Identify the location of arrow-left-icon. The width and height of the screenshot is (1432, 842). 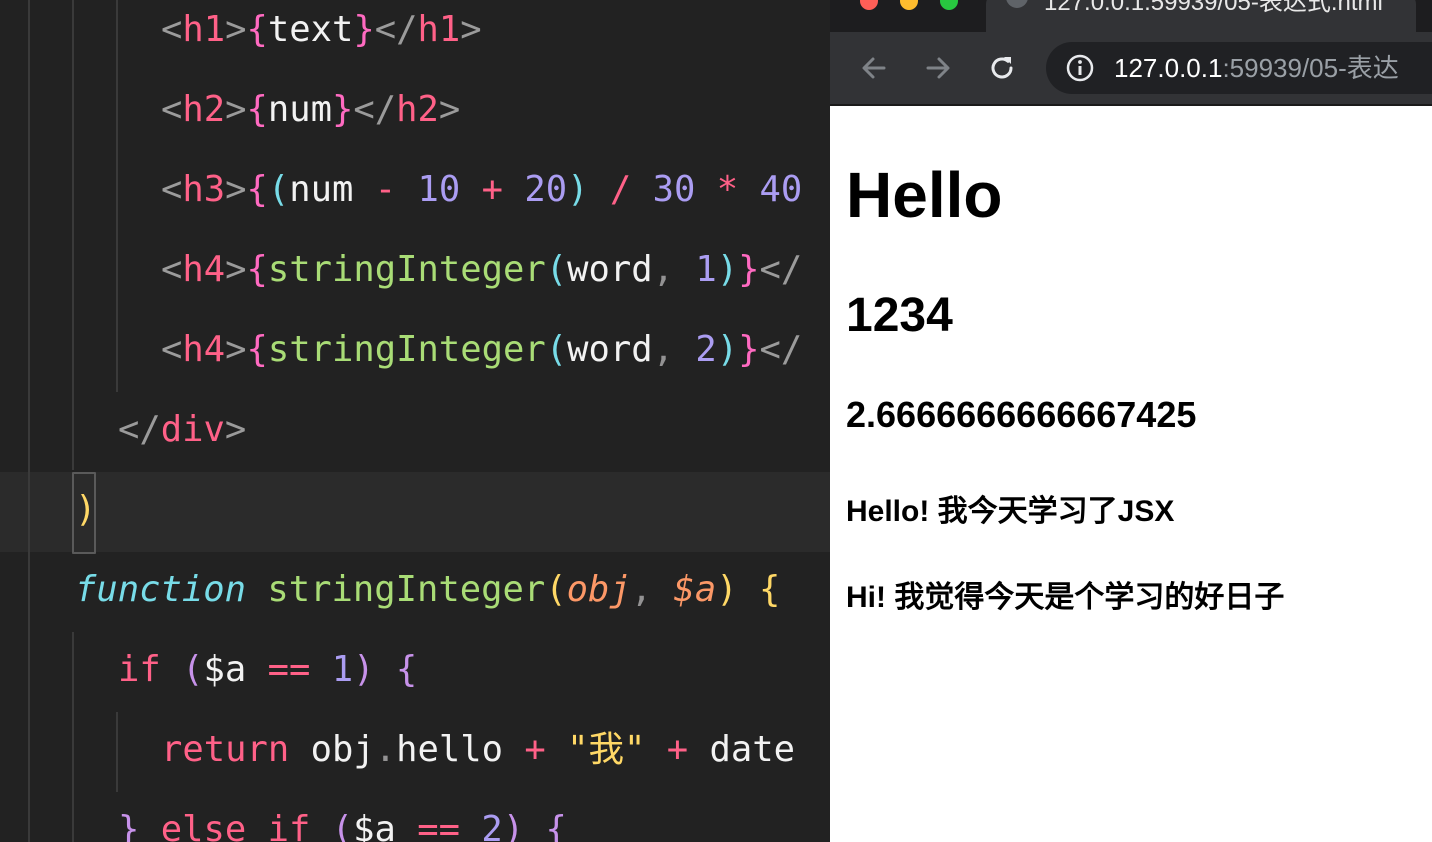
(874, 68).